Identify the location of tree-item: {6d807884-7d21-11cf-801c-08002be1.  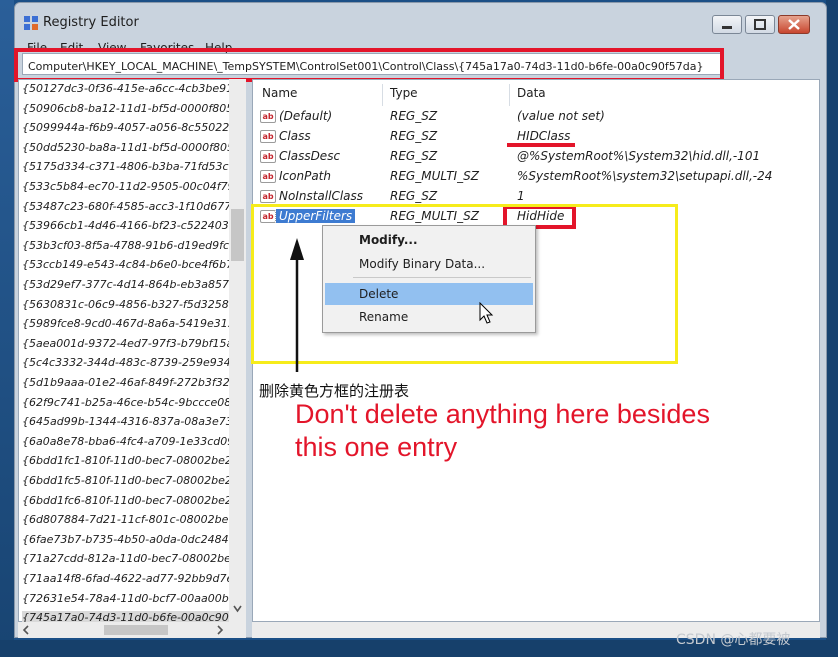
(127, 519).